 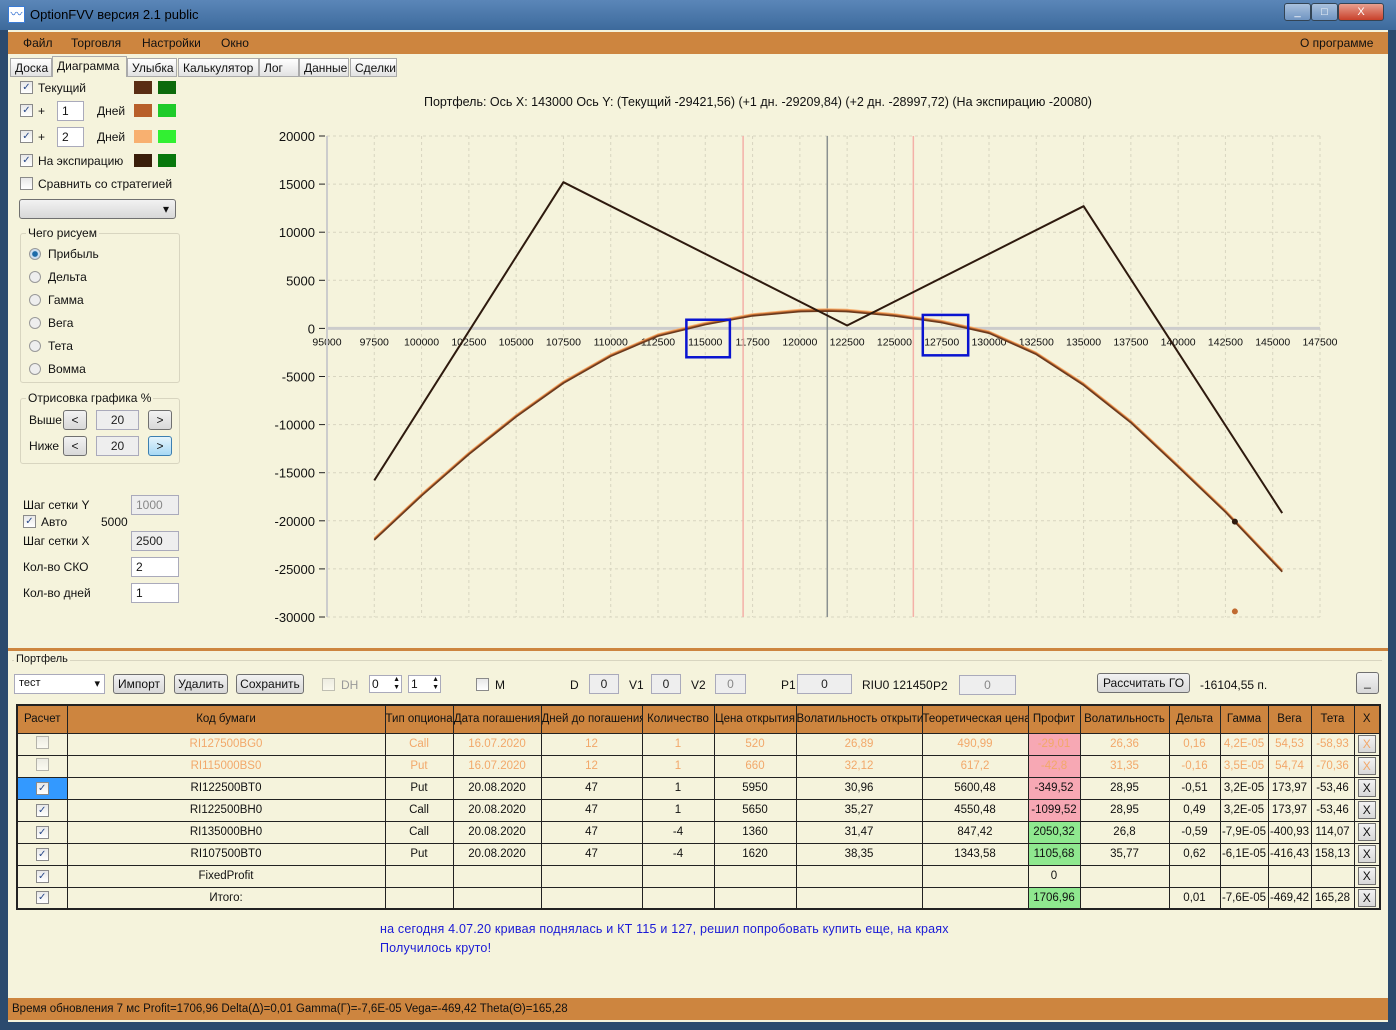 I want to click on table-cell: 0,16, so click(x=1194, y=744).